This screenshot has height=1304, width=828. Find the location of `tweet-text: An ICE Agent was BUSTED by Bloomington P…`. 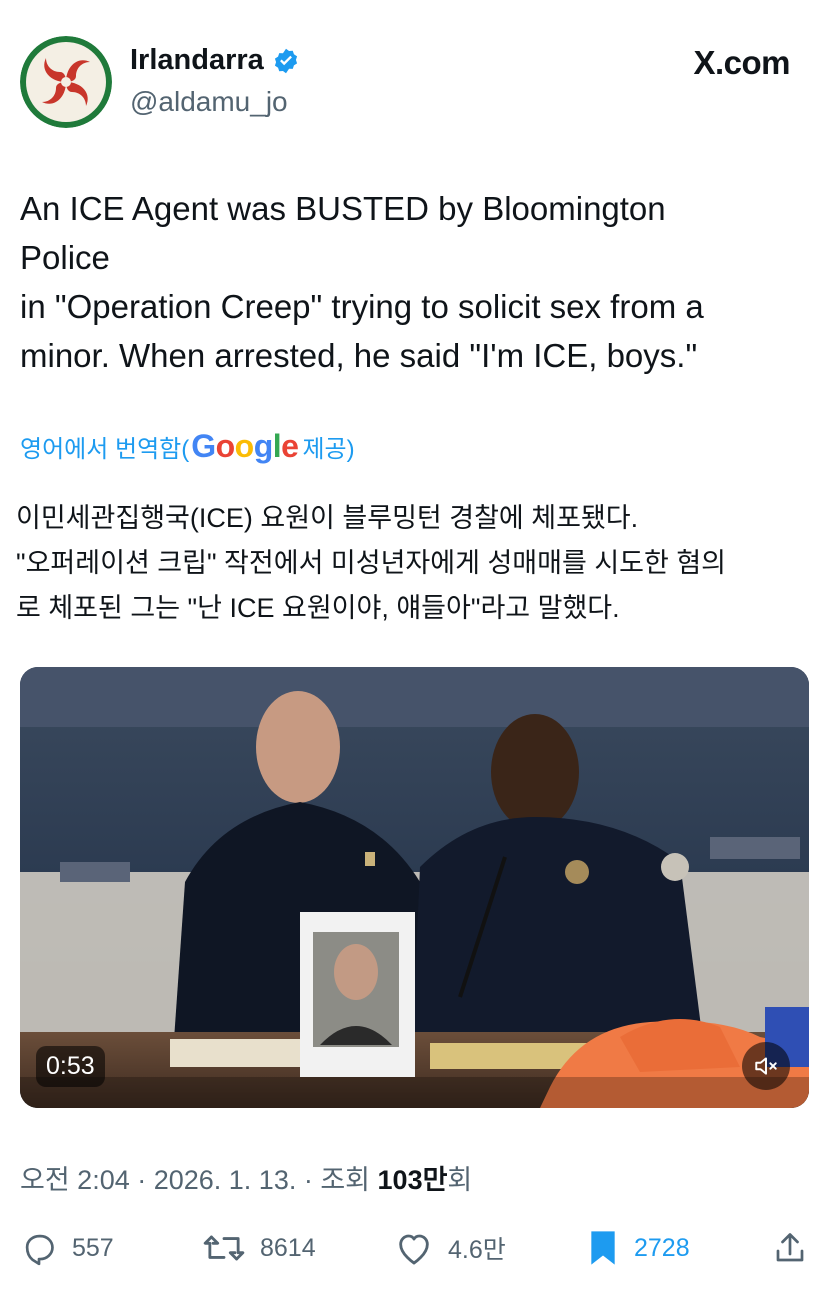

tweet-text: An ICE Agent was BUSTED by Bloomington P… is located at coordinates (415, 282).